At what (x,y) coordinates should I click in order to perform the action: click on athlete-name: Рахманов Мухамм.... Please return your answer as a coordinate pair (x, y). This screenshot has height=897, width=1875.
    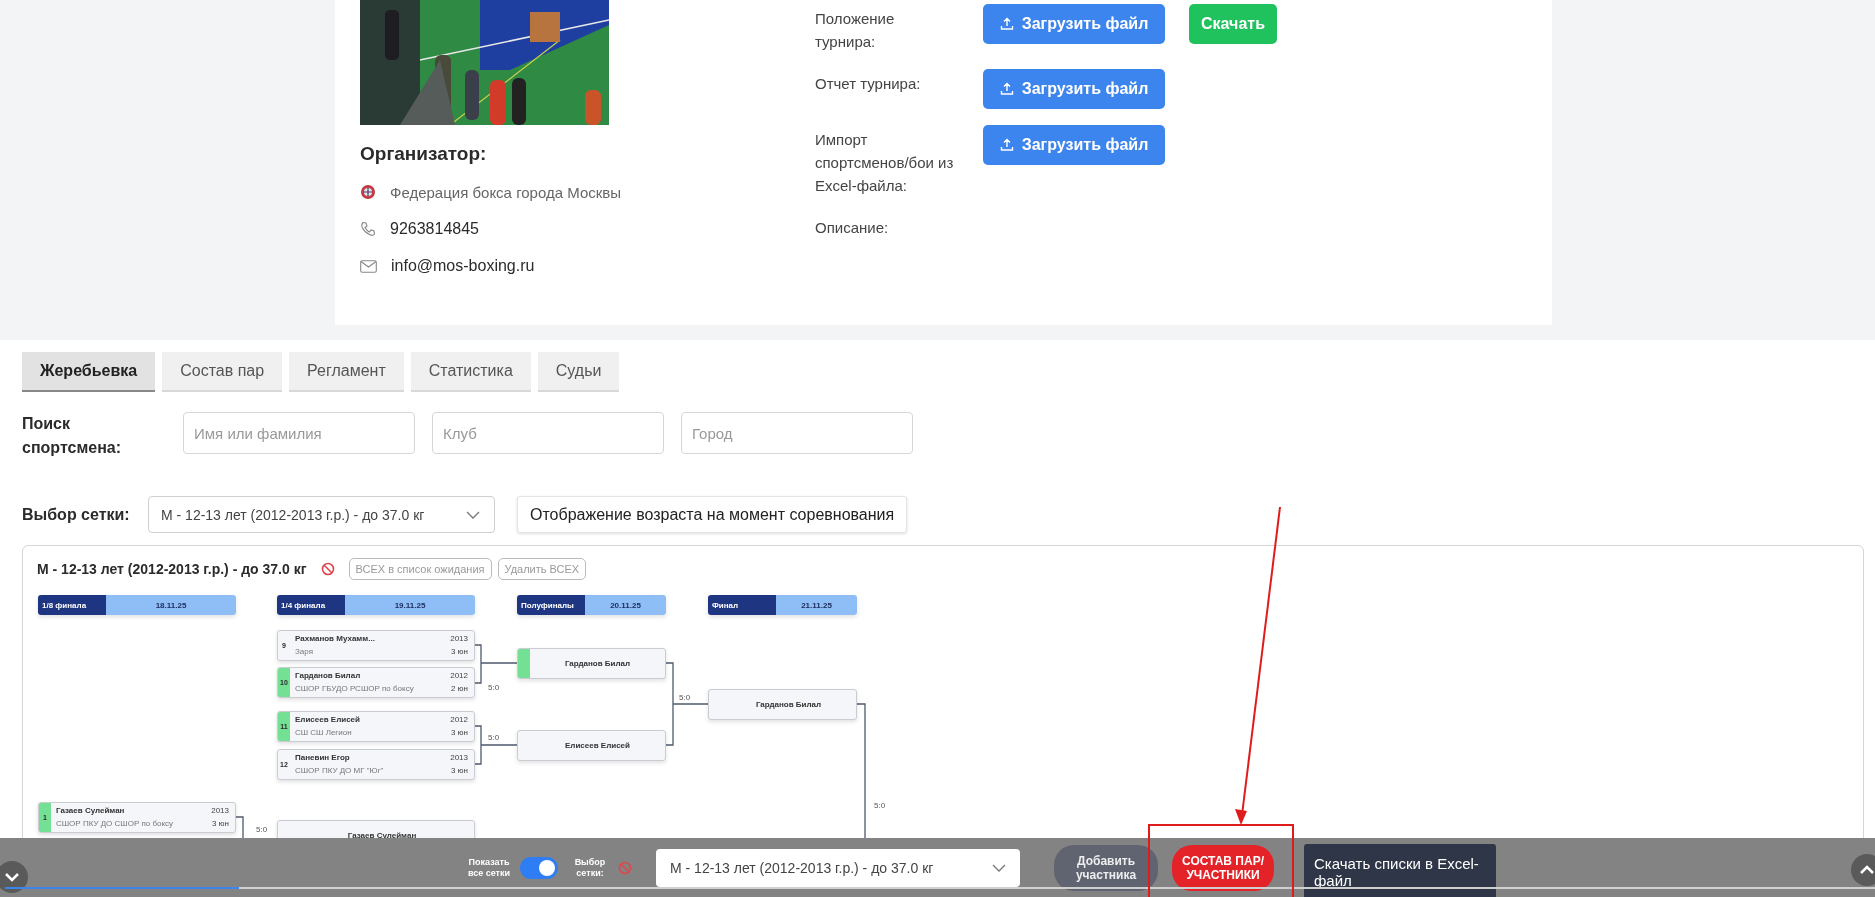
    Looking at the image, I should click on (335, 639).